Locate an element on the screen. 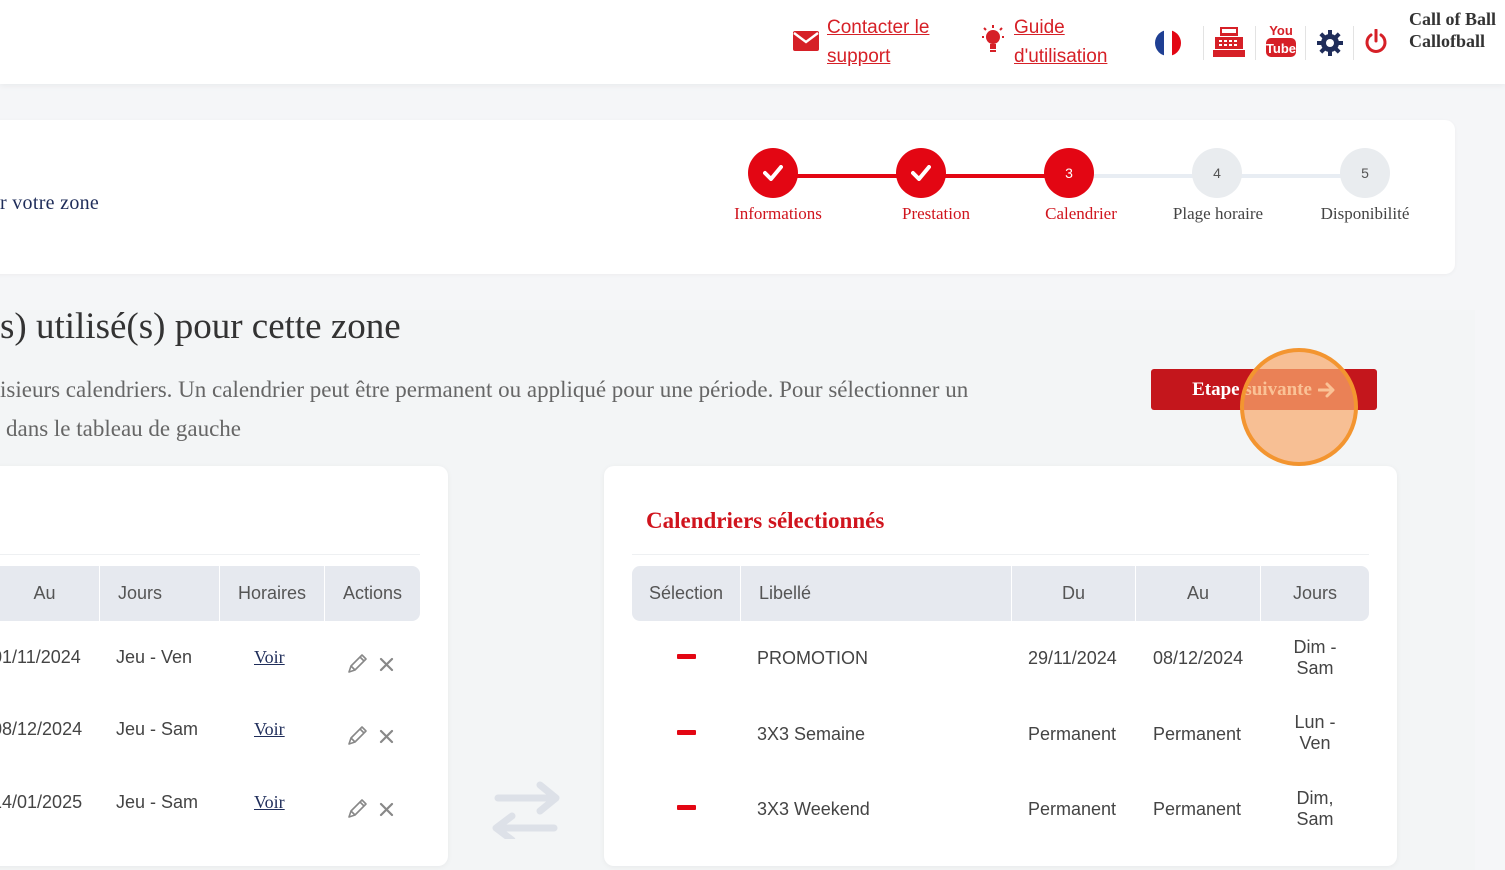 This screenshot has height=870, width=1505. right-row-2-libelle: 3X3 Semaine is located at coordinates (811, 734).